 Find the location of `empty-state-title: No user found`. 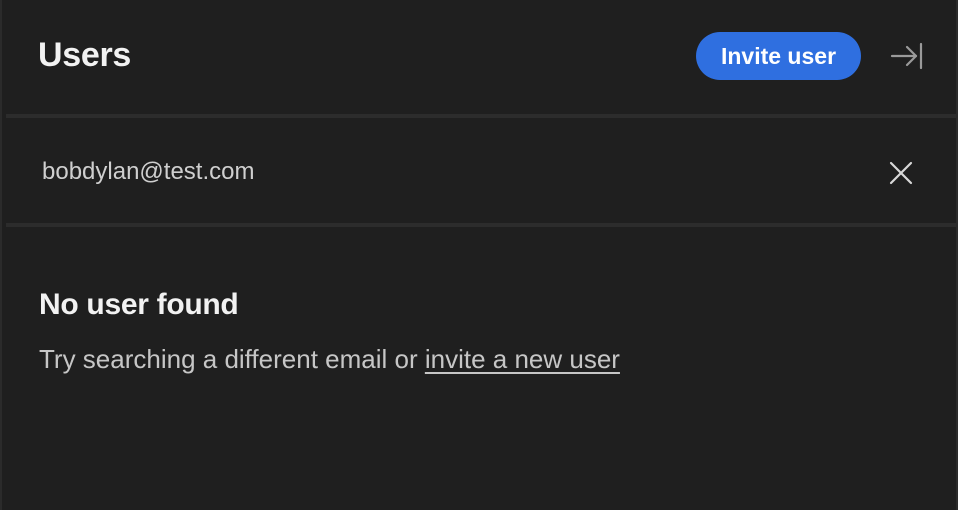

empty-state-title: No user found is located at coordinates (139, 304).